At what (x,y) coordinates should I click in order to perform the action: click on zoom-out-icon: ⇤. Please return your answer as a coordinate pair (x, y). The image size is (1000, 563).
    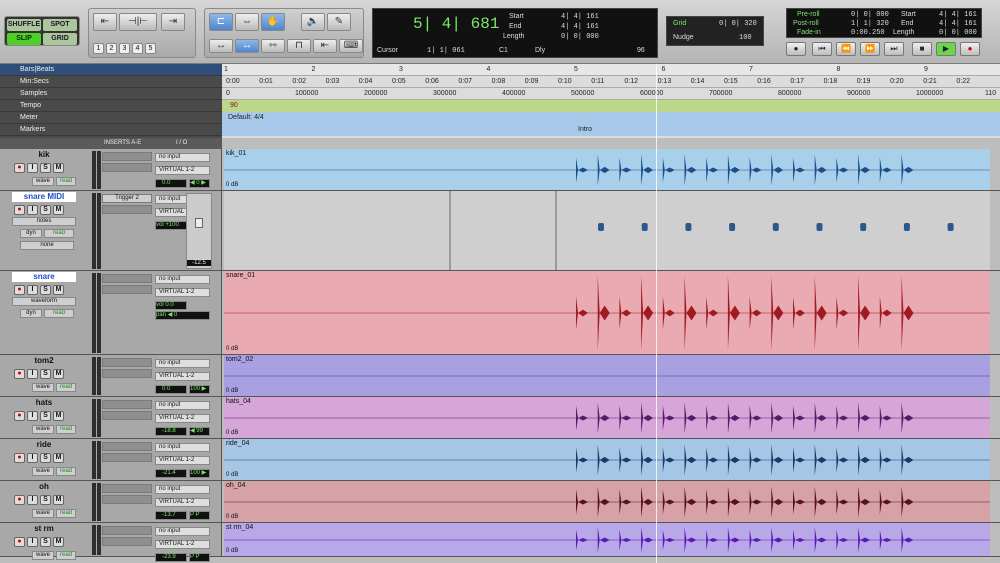
    Looking at the image, I should click on (105, 22).